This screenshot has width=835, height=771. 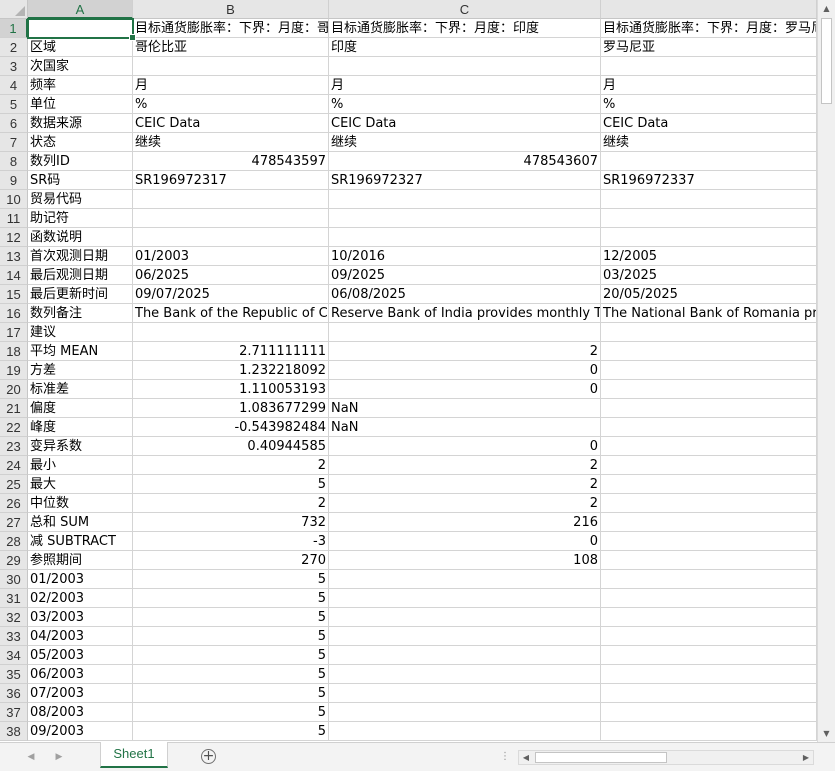 What do you see at coordinates (80, 332) in the screenshot?
I see `cell-a: 建议` at bounding box center [80, 332].